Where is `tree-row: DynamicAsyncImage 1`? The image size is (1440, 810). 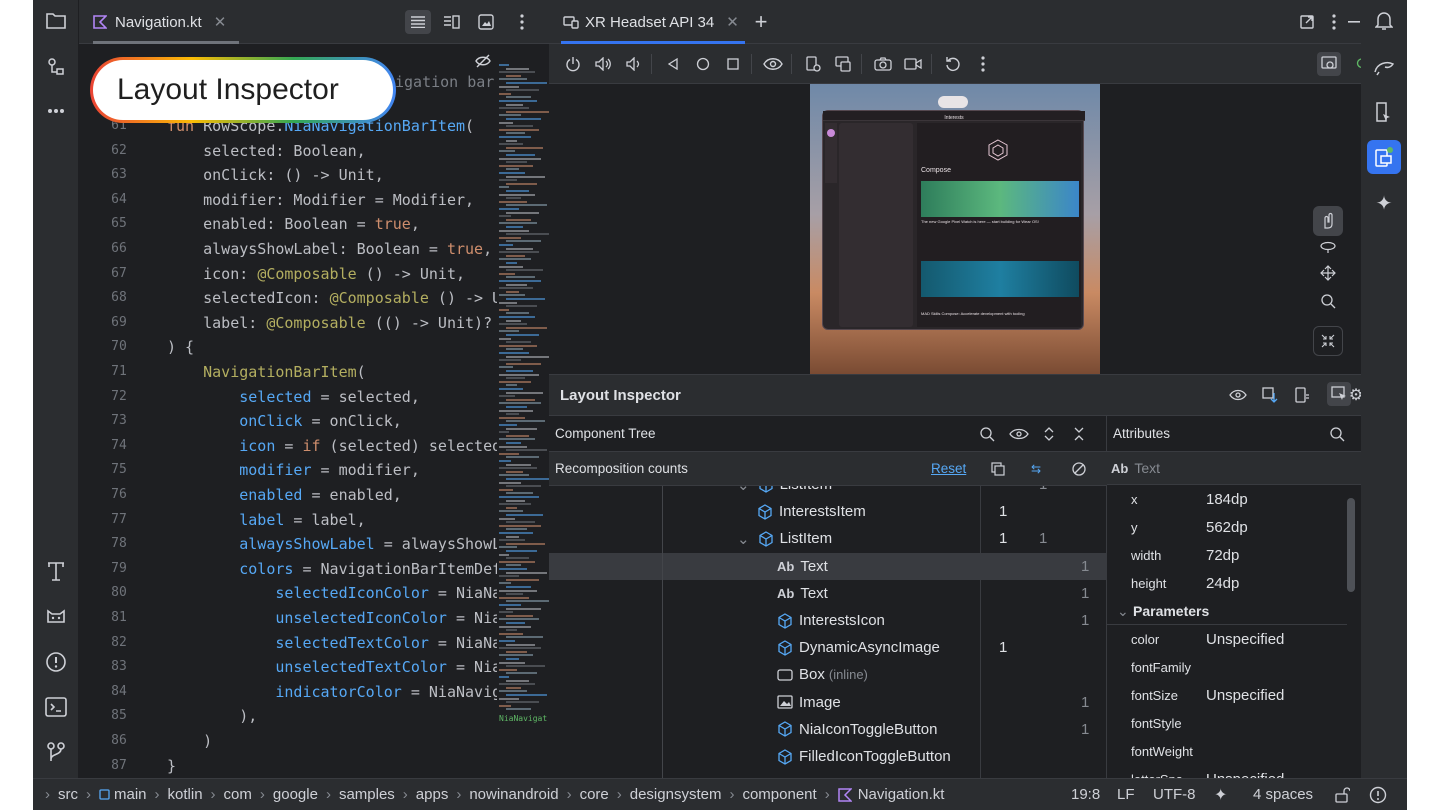 tree-row: DynamicAsyncImage 1 is located at coordinates (828, 647).